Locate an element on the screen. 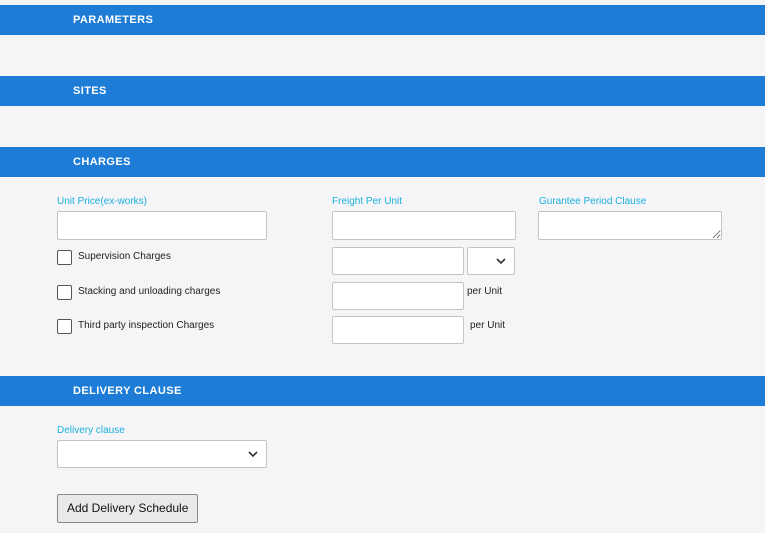 The width and height of the screenshot is (765, 533). section-title-sites: SITES is located at coordinates (90, 91).